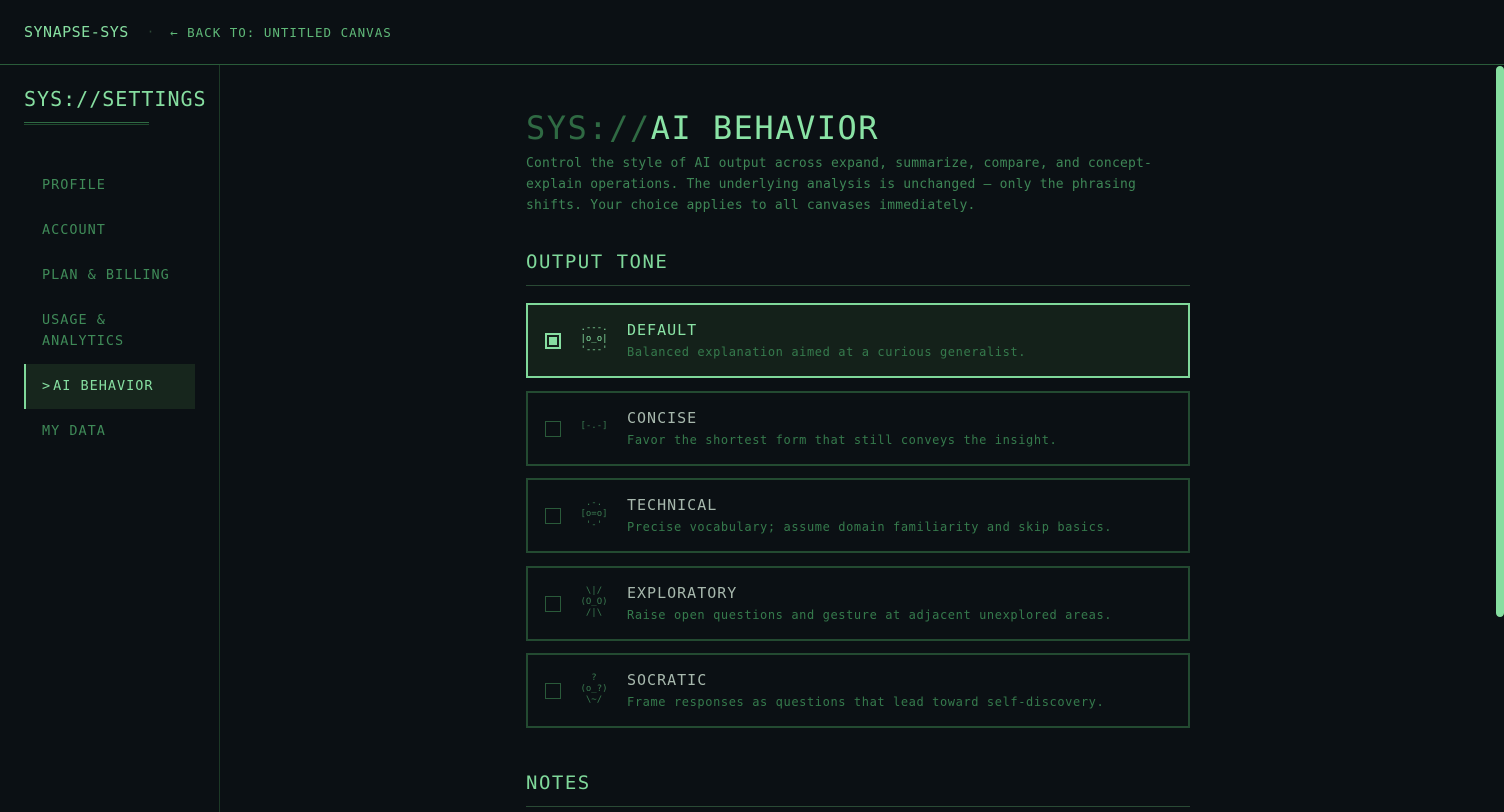 This screenshot has height=812, width=1504. I want to click on tone-radio-checked, so click(553, 341).